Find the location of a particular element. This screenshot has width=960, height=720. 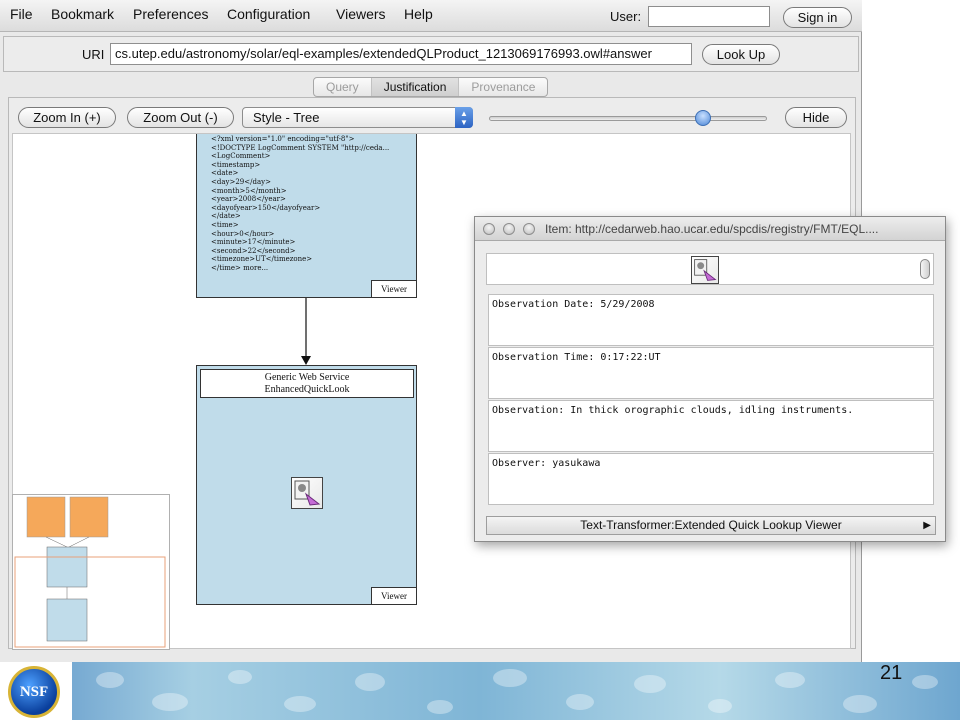

xml-line: <minute>17</minute> is located at coordinates (253, 242).